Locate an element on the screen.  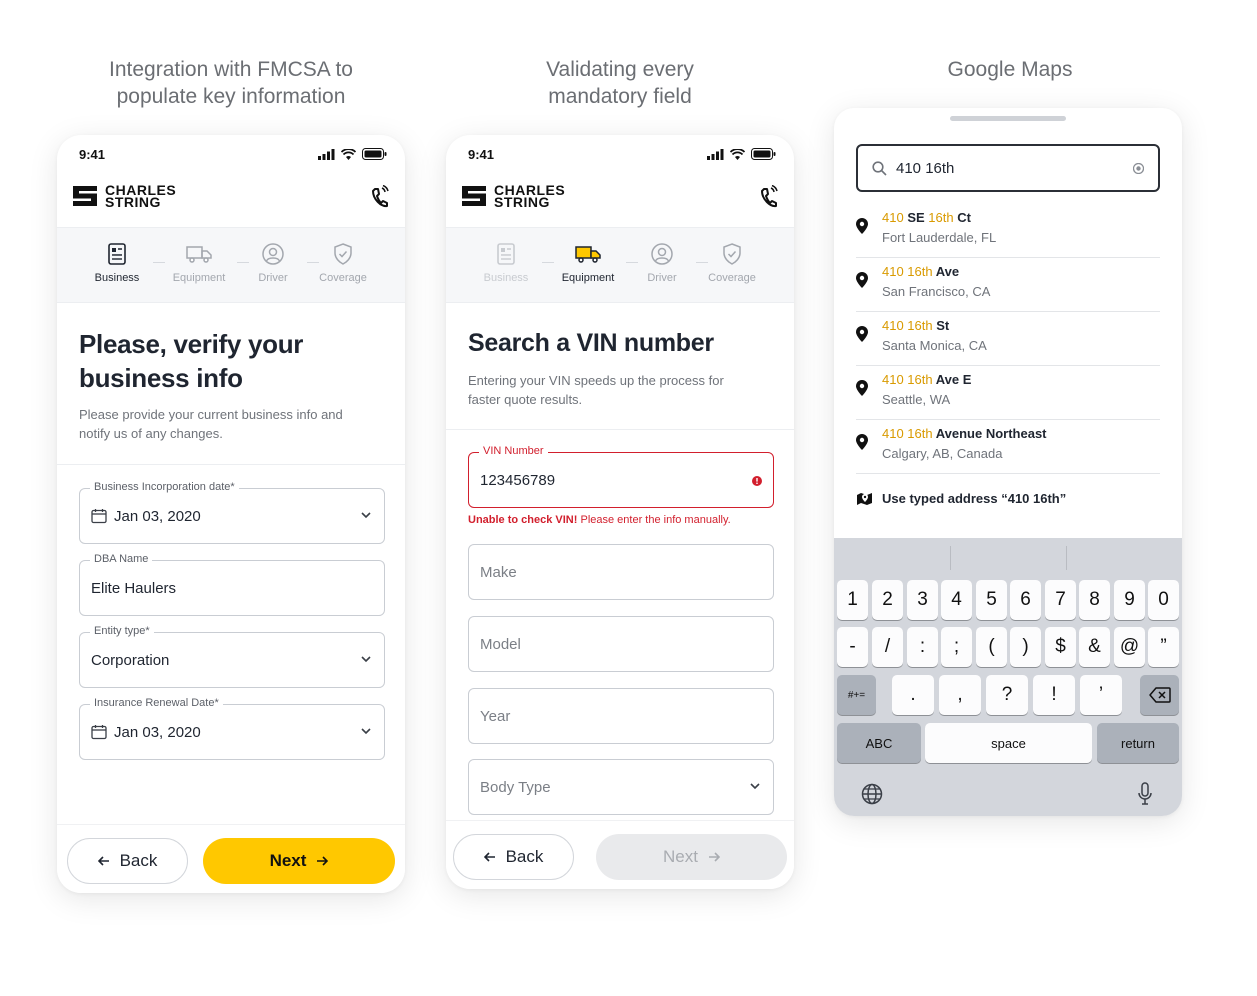
page-title: Please, verify your business info is located at coordinates (191, 361).